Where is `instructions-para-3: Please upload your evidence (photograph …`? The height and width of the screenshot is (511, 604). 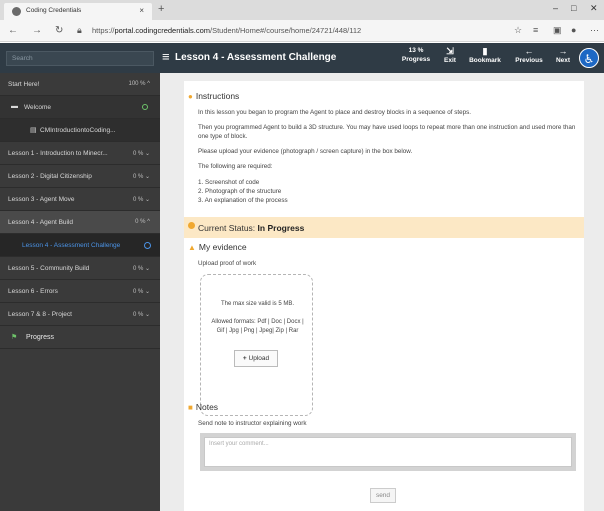 instructions-para-3: Please upload your evidence (photograph … is located at coordinates (305, 151).